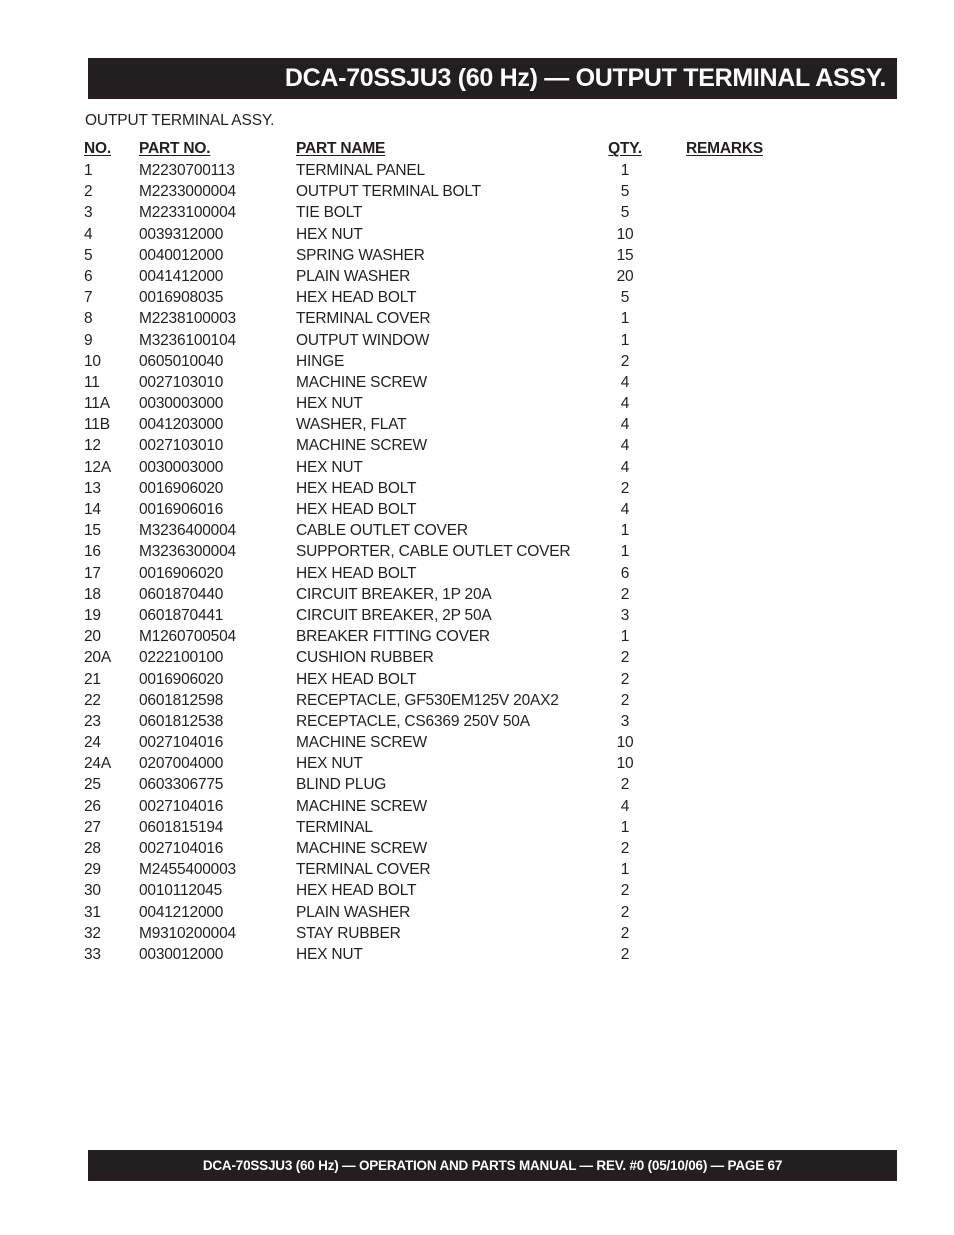 Image resolution: width=954 pixels, height=1235 pixels. Describe the element at coordinates (92, 637) in the screenshot. I see `cell-no: 20` at that location.